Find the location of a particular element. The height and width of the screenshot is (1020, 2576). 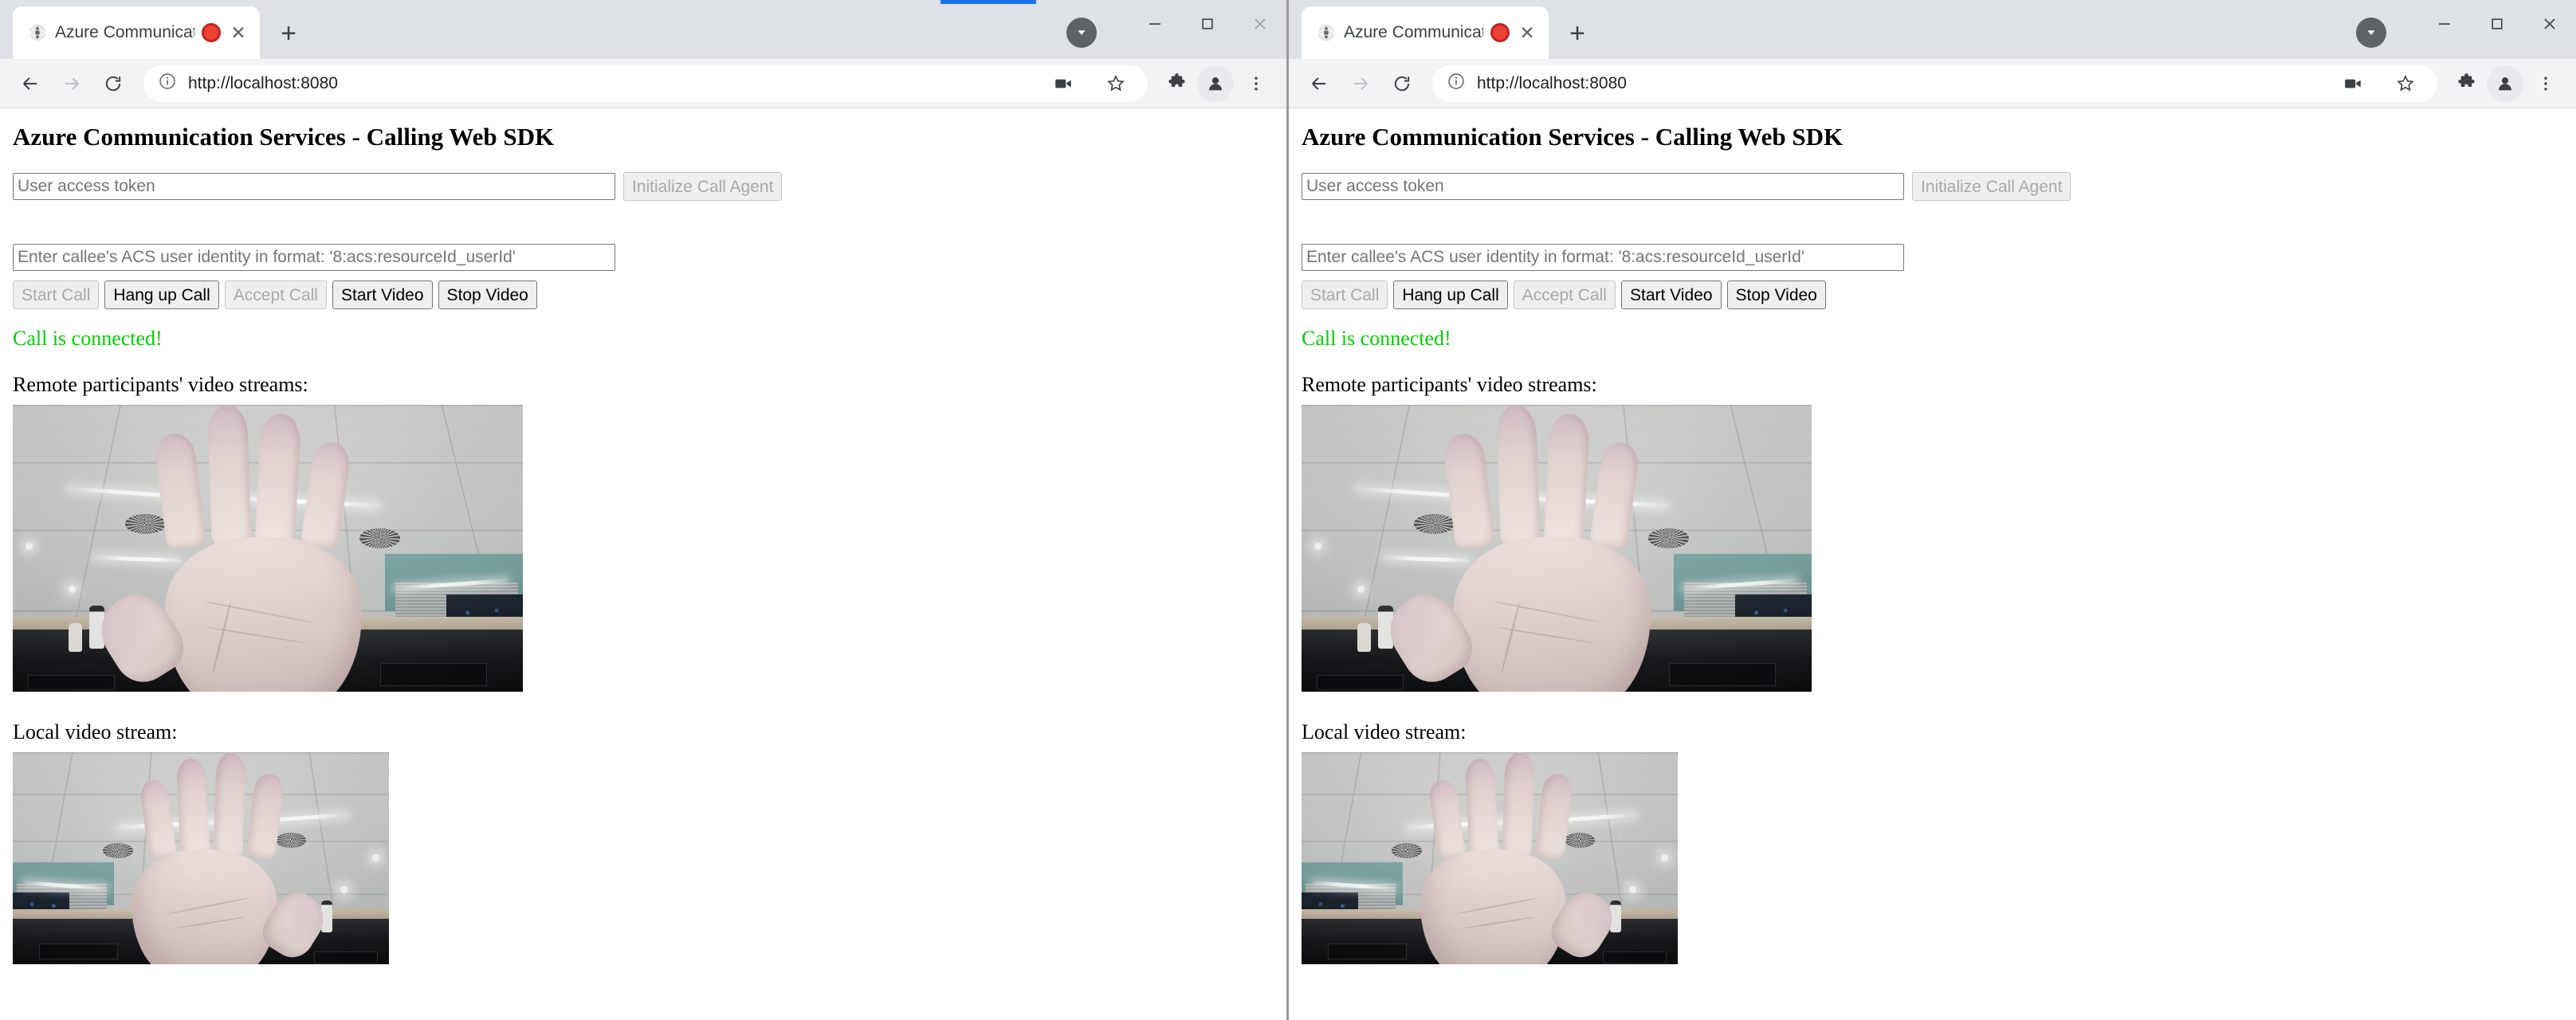

hand-silhouette is located at coordinates (268, 548).